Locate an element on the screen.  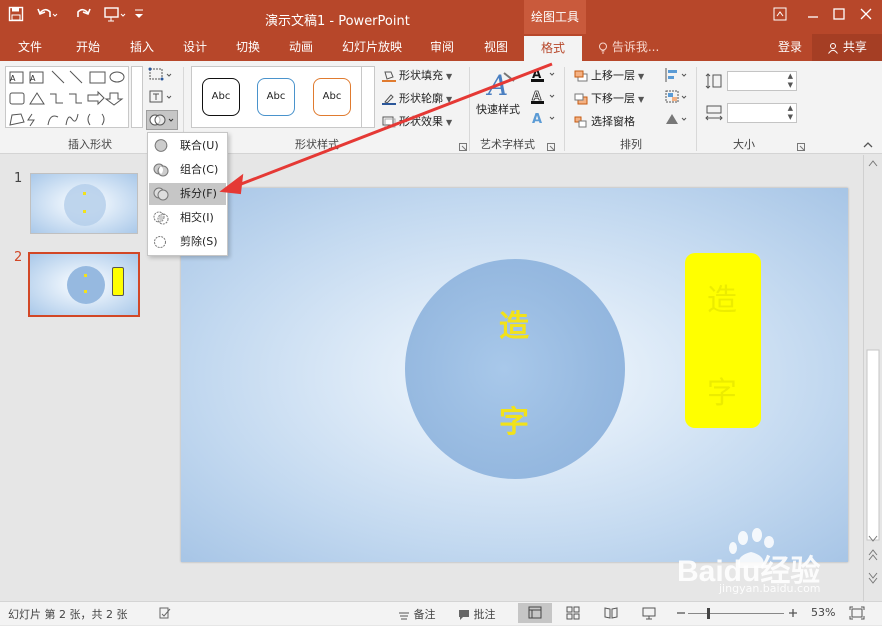
text-effects-icon: A is located at coordinates (544, 120).